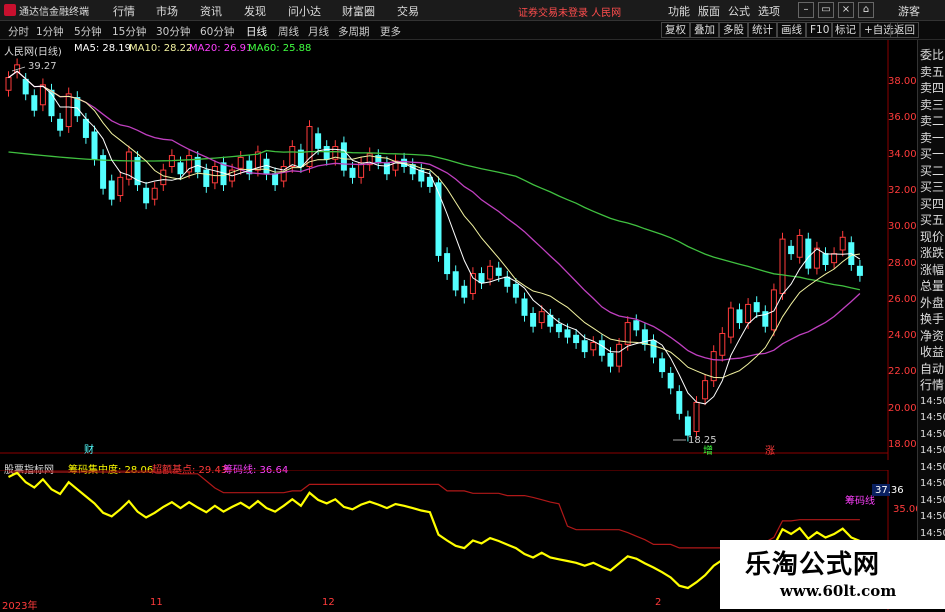 The width and height of the screenshot is (945, 612). What do you see at coordinates (89, 449) in the screenshot?
I see `marker-finance: 财` at bounding box center [89, 449].